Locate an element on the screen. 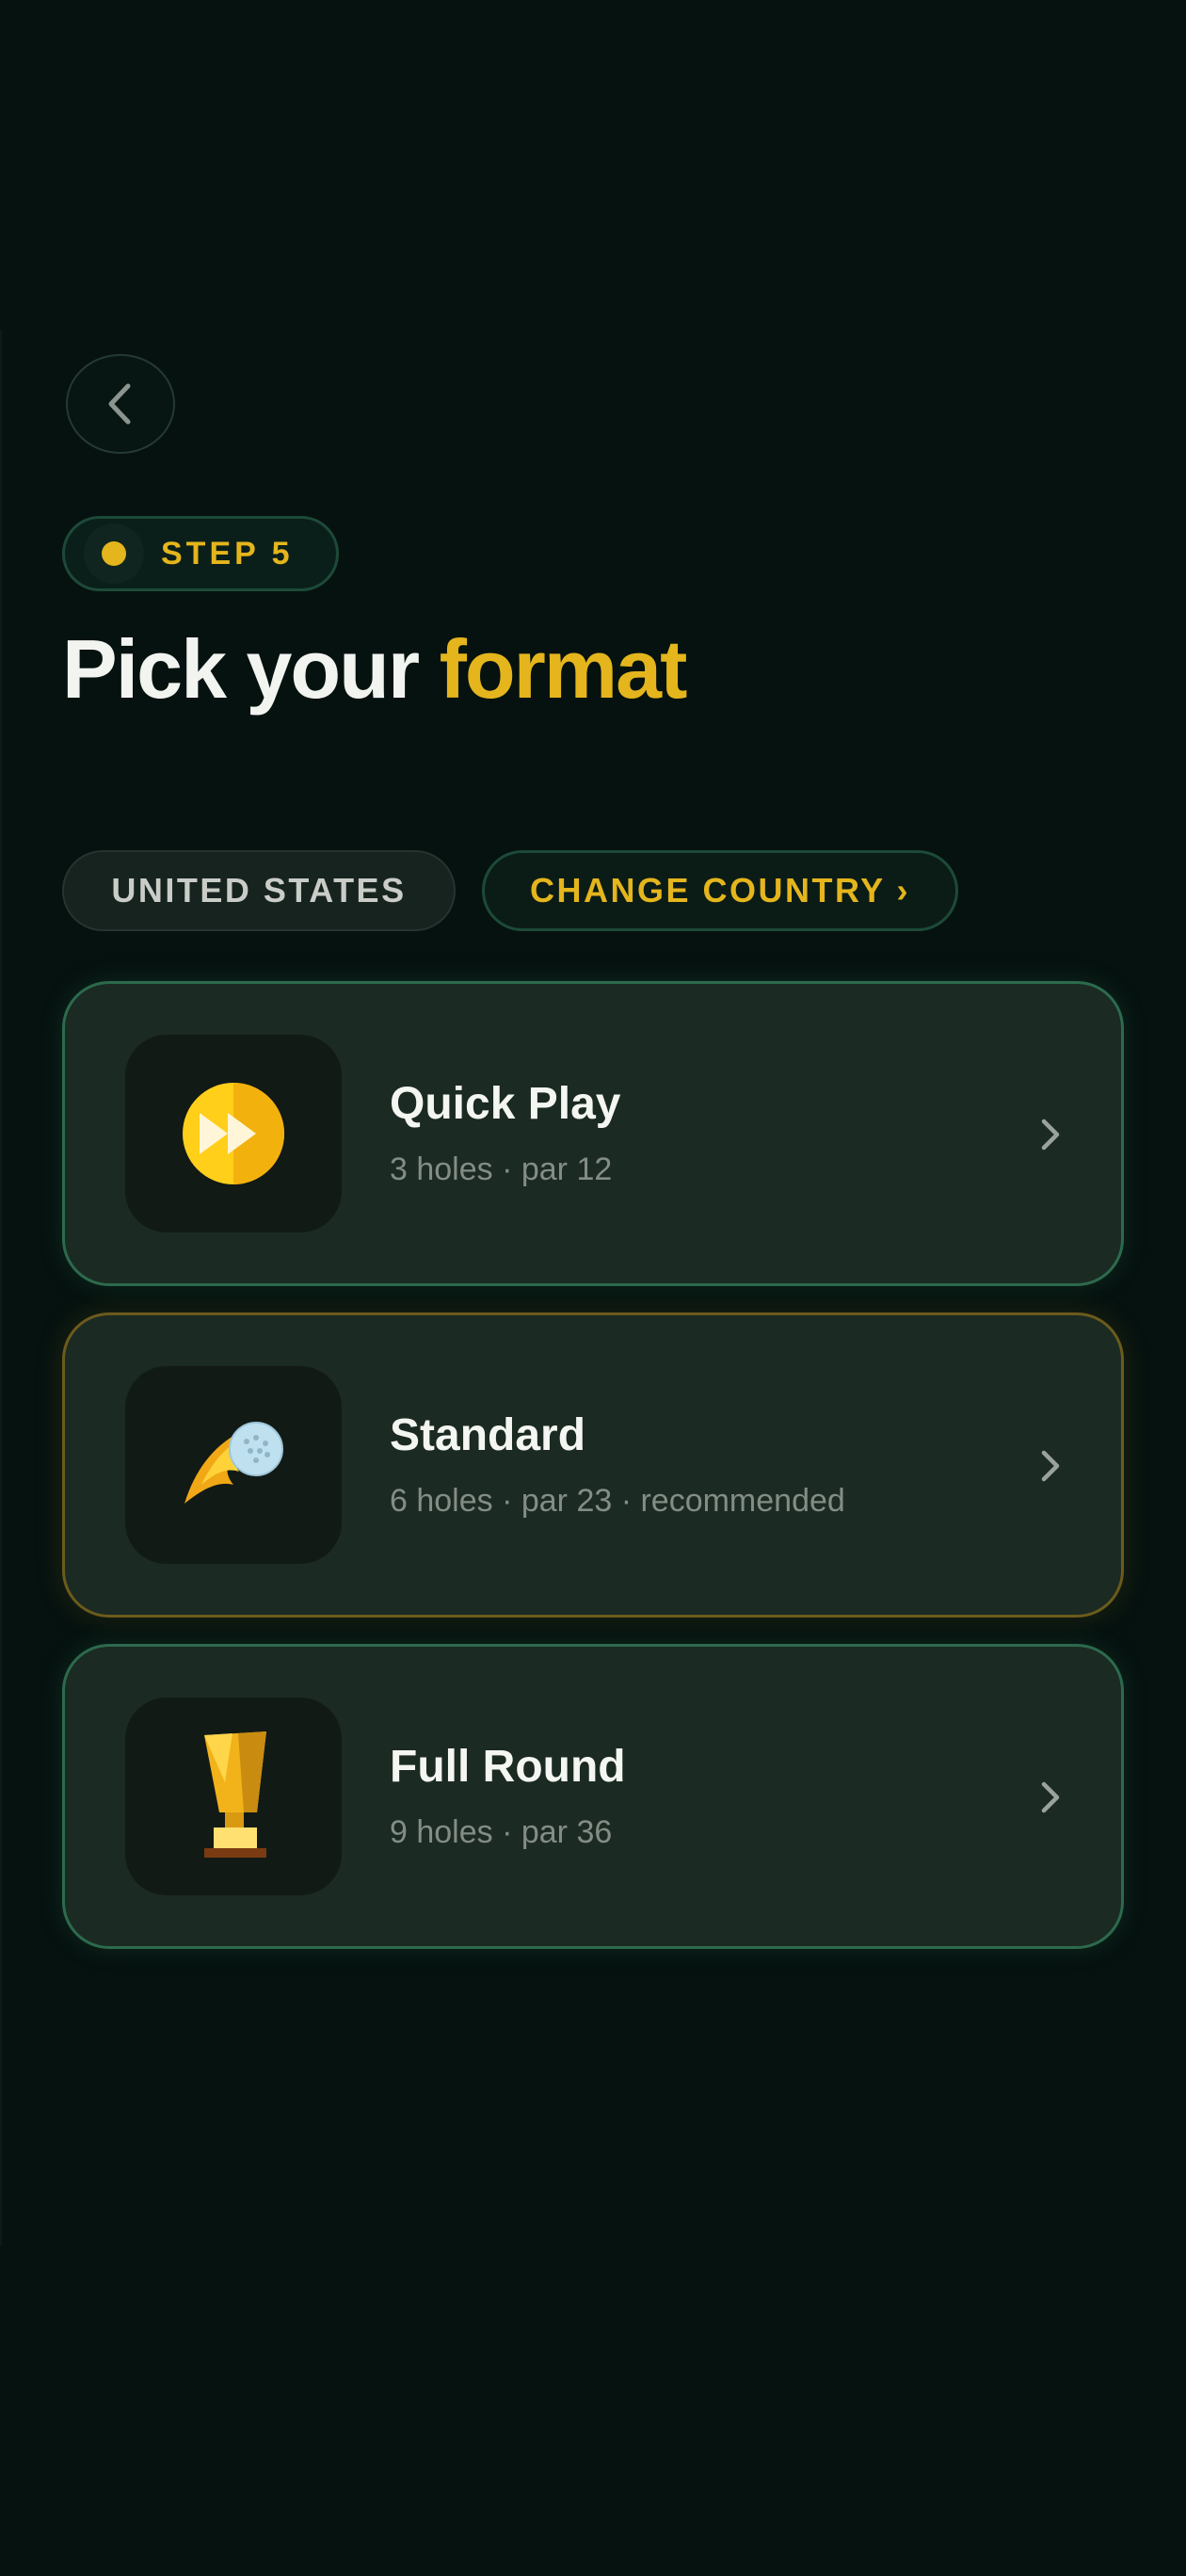 This screenshot has width=1186, height=2576. current-country-chip: UNITED STATES is located at coordinates (259, 890).